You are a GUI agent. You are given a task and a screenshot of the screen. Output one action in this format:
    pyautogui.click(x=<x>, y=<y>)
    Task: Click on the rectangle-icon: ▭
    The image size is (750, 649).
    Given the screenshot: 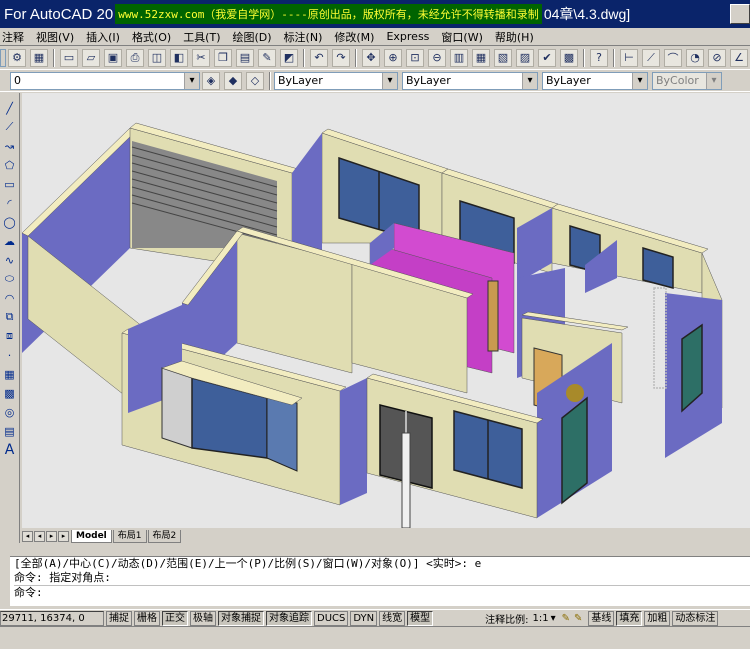 What is the action you would take?
    pyautogui.click(x=10, y=184)
    